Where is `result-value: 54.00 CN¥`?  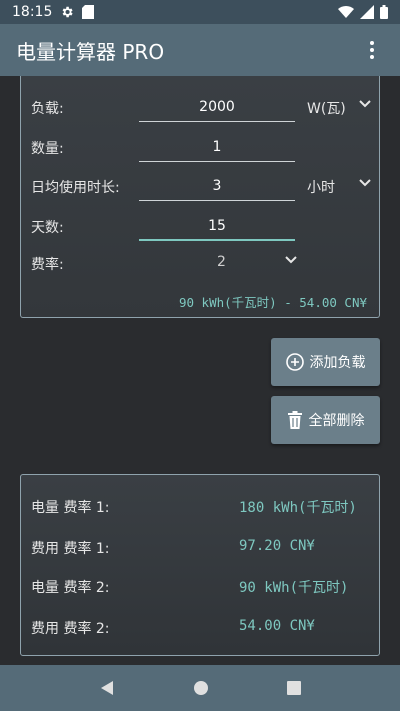
result-value: 54.00 CN¥ is located at coordinates (277, 626).